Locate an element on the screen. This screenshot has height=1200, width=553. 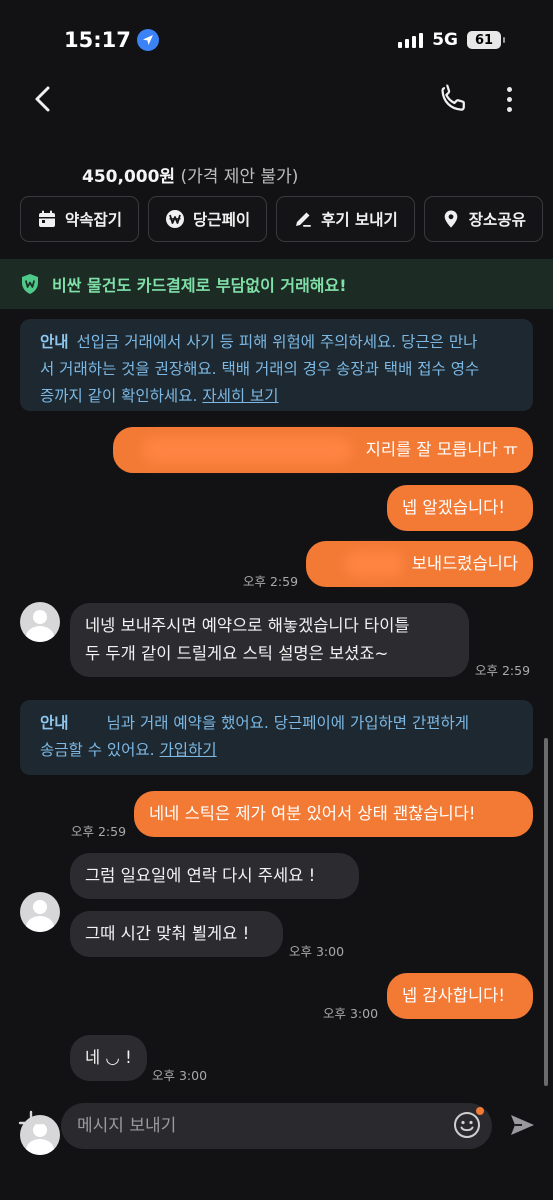
price: 450,000원 is located at coordinates (129, 177).